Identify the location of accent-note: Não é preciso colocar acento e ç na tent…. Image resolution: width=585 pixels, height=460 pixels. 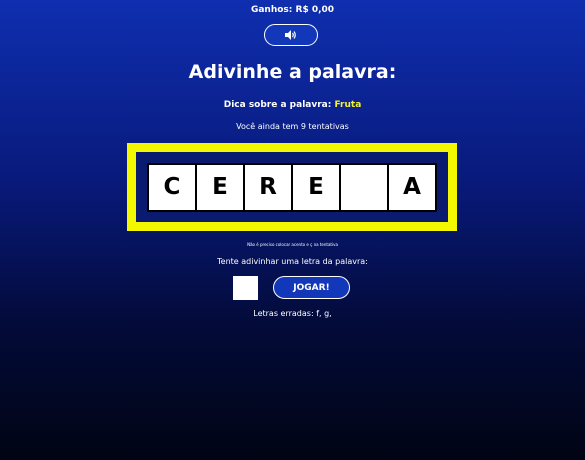
(292, 244).